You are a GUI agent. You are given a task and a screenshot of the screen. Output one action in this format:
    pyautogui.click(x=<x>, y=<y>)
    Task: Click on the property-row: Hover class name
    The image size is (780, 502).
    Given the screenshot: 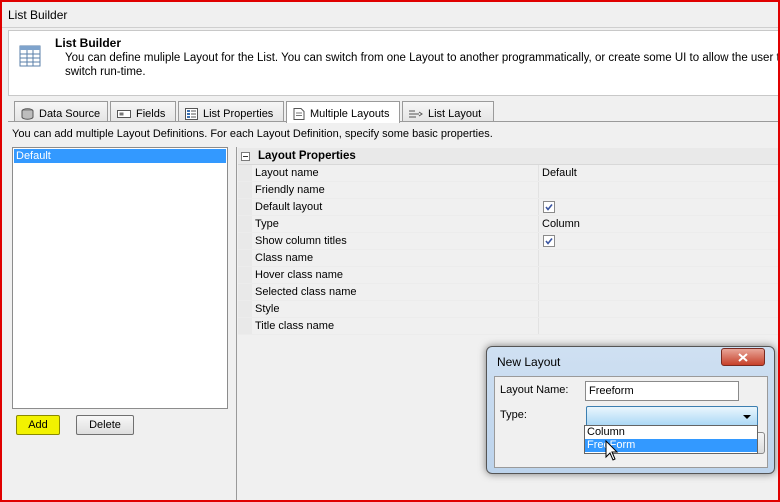 What is the action you would take?
    pyautogui.click(x=508, y=275)
    